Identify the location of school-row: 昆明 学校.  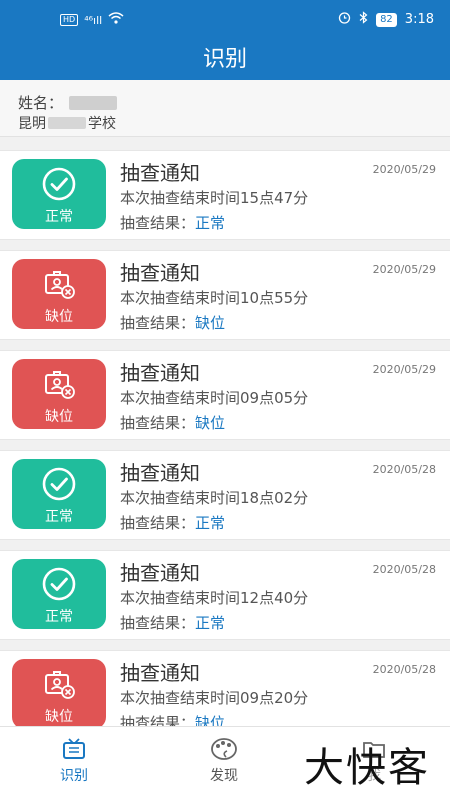
(67, 123).